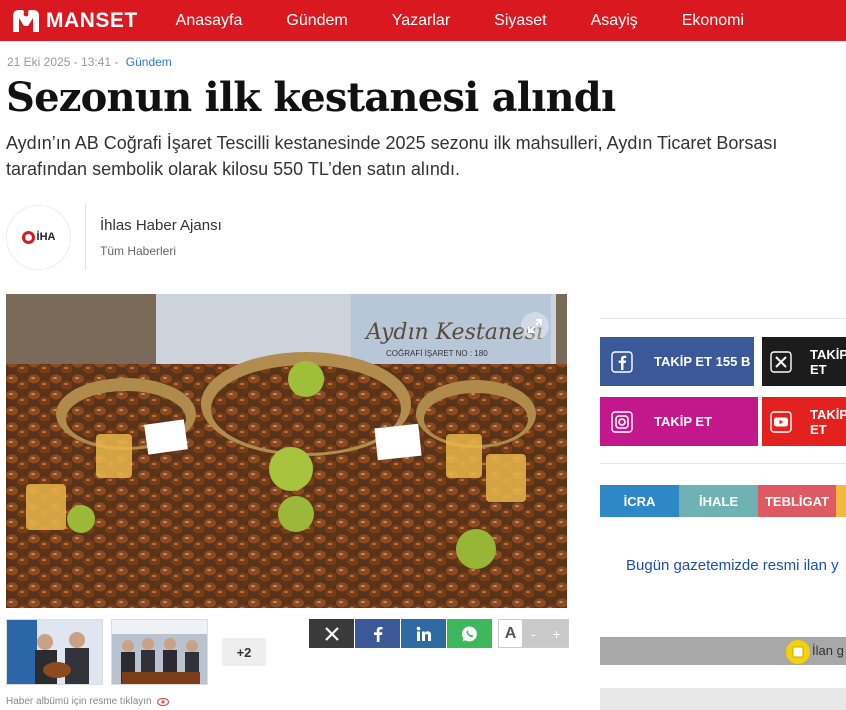  I want to click on share-x-button, so click(331, 633).